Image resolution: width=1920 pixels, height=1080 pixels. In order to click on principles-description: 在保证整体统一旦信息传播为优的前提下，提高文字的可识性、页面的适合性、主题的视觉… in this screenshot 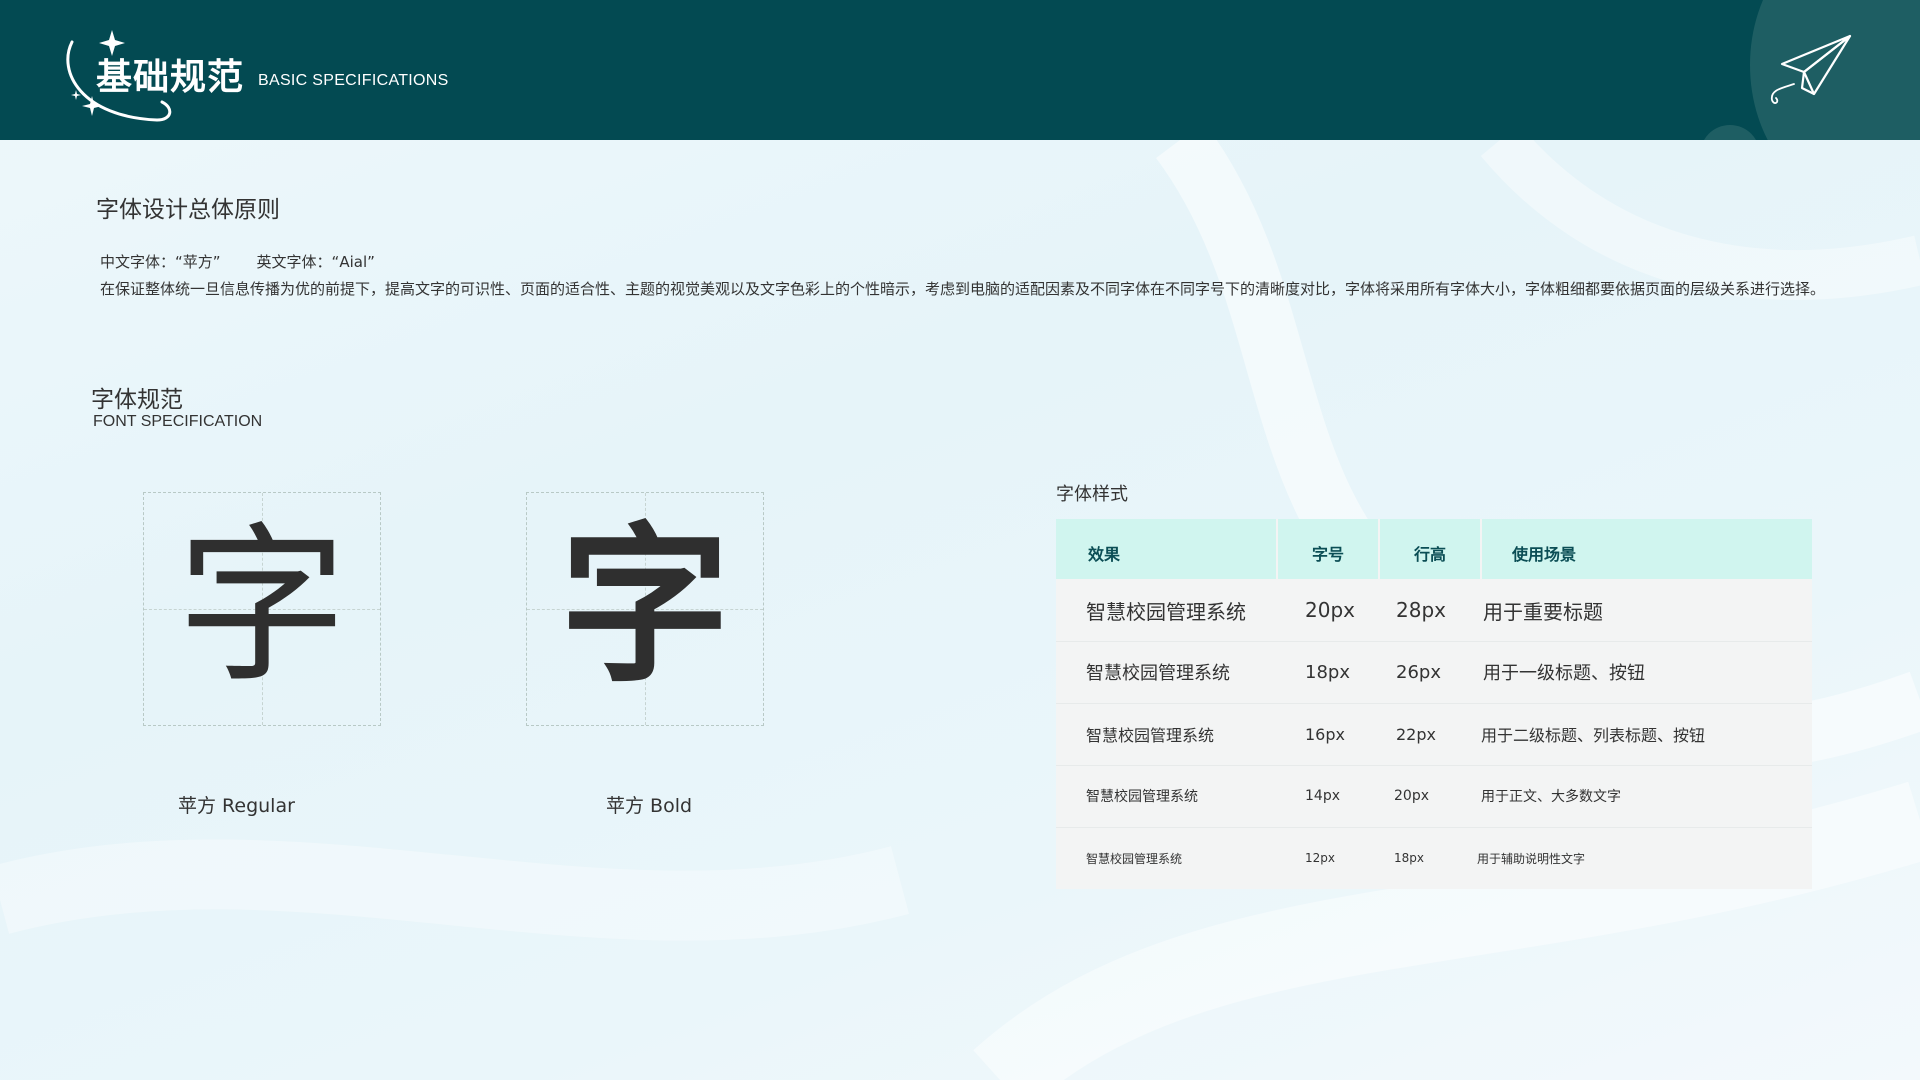, I will do `click(963, 289)`.